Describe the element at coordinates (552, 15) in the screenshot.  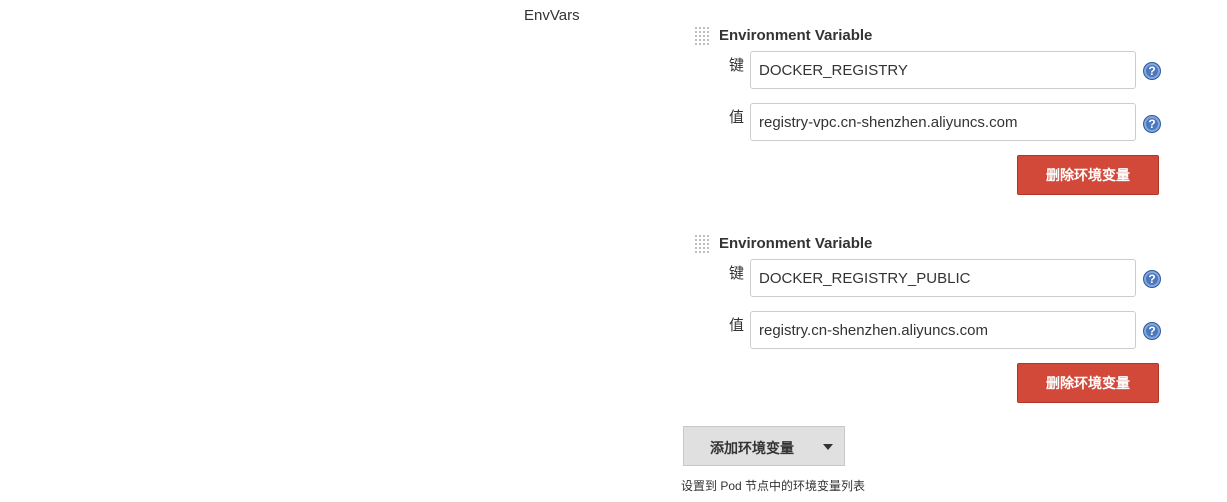
I see `section-label: EnvVars` at that location.